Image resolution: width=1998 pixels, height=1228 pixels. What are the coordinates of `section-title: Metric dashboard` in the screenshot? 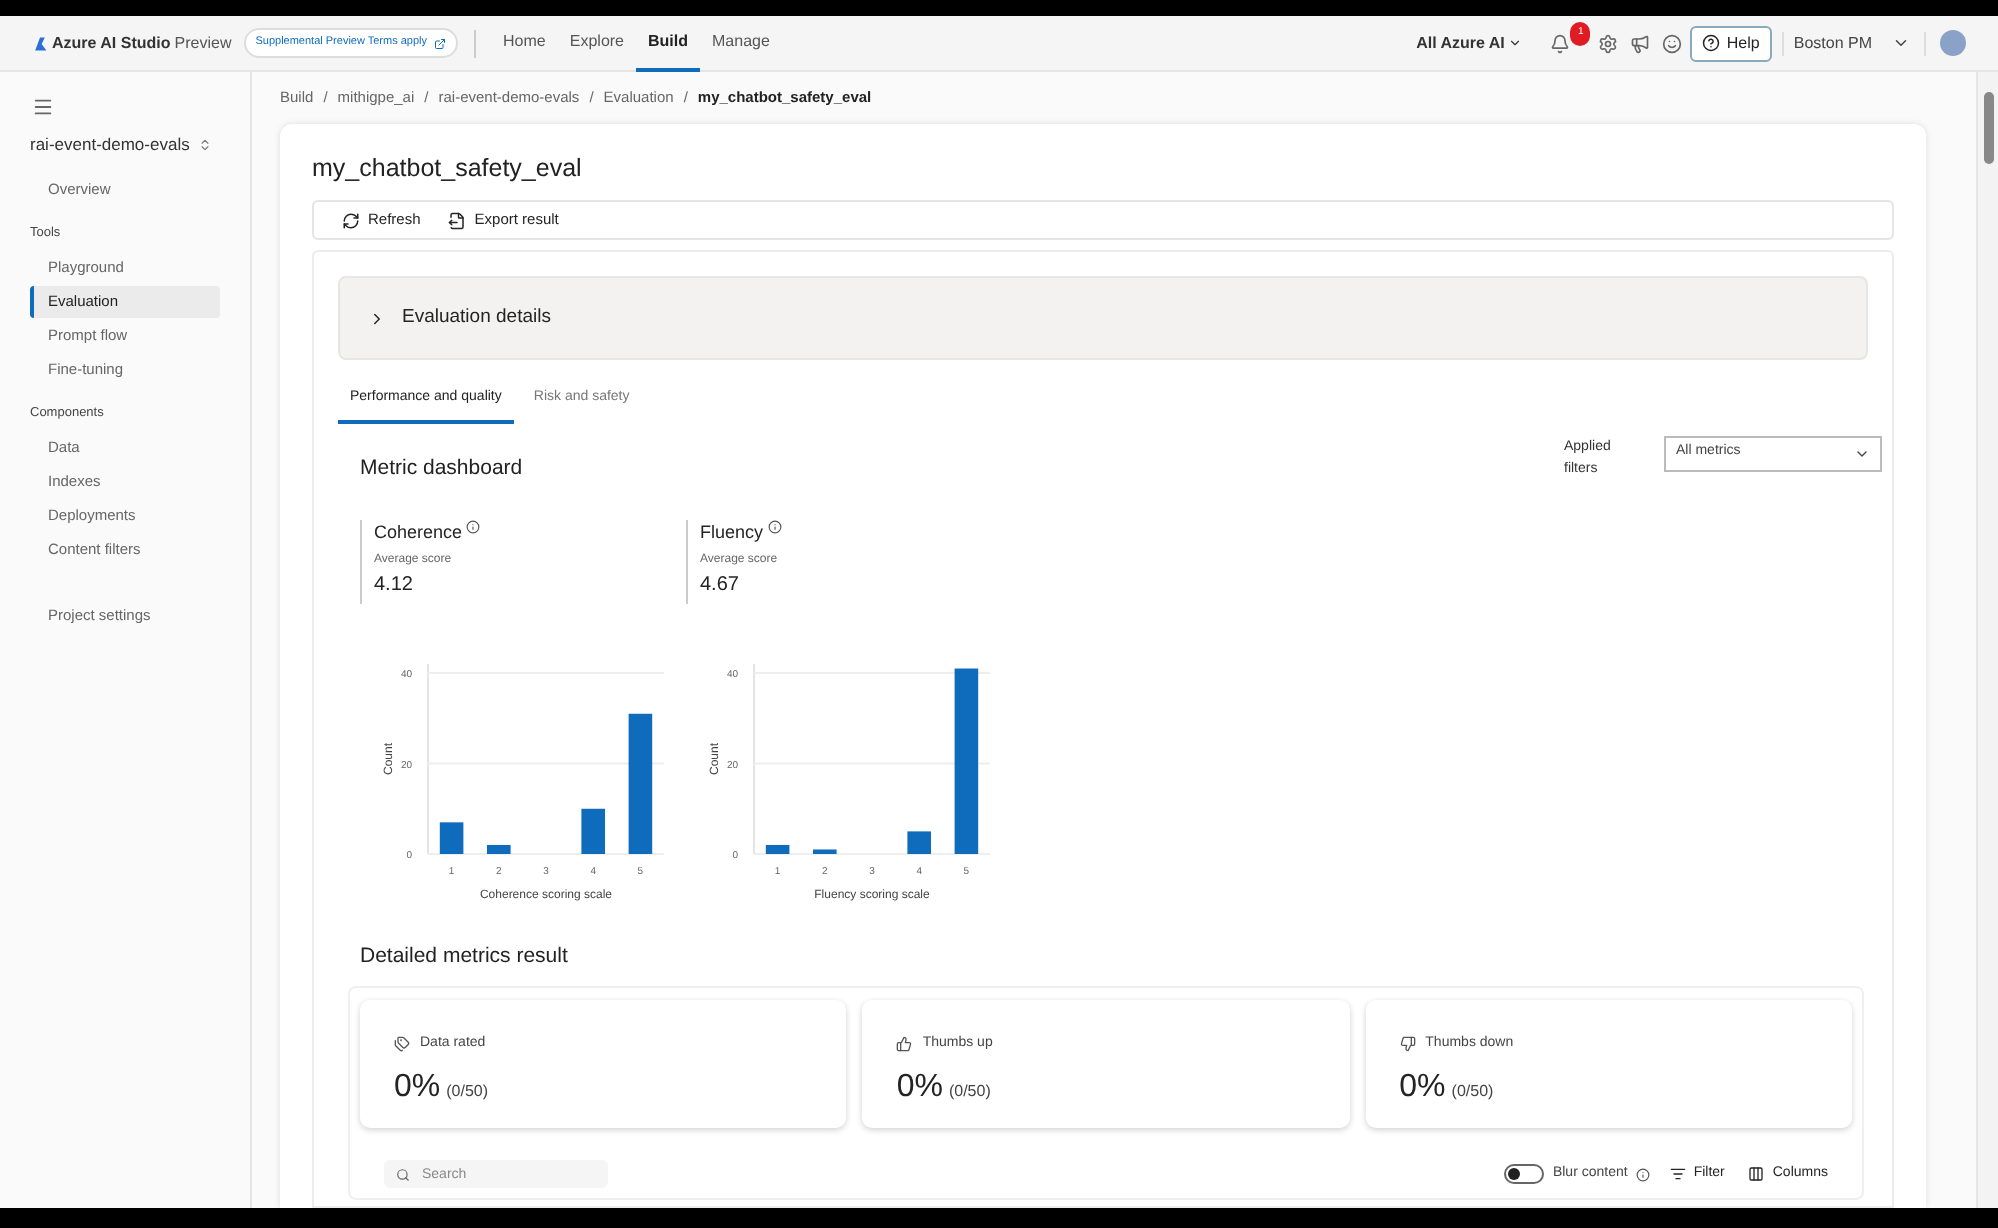 It's located at (442, 468).